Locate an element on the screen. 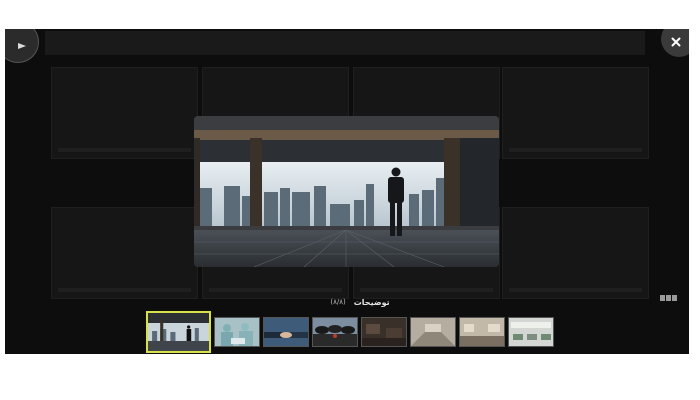  grid-view-toggle is located at coordinates (668, 298).